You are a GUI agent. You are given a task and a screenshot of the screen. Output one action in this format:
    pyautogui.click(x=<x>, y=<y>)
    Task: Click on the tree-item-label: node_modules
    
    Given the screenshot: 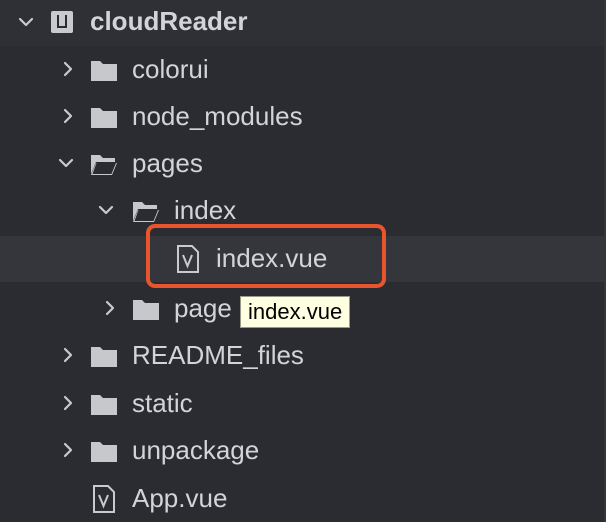 What is the action you would take?
    pyautogui.click(x=217, y=116)
    